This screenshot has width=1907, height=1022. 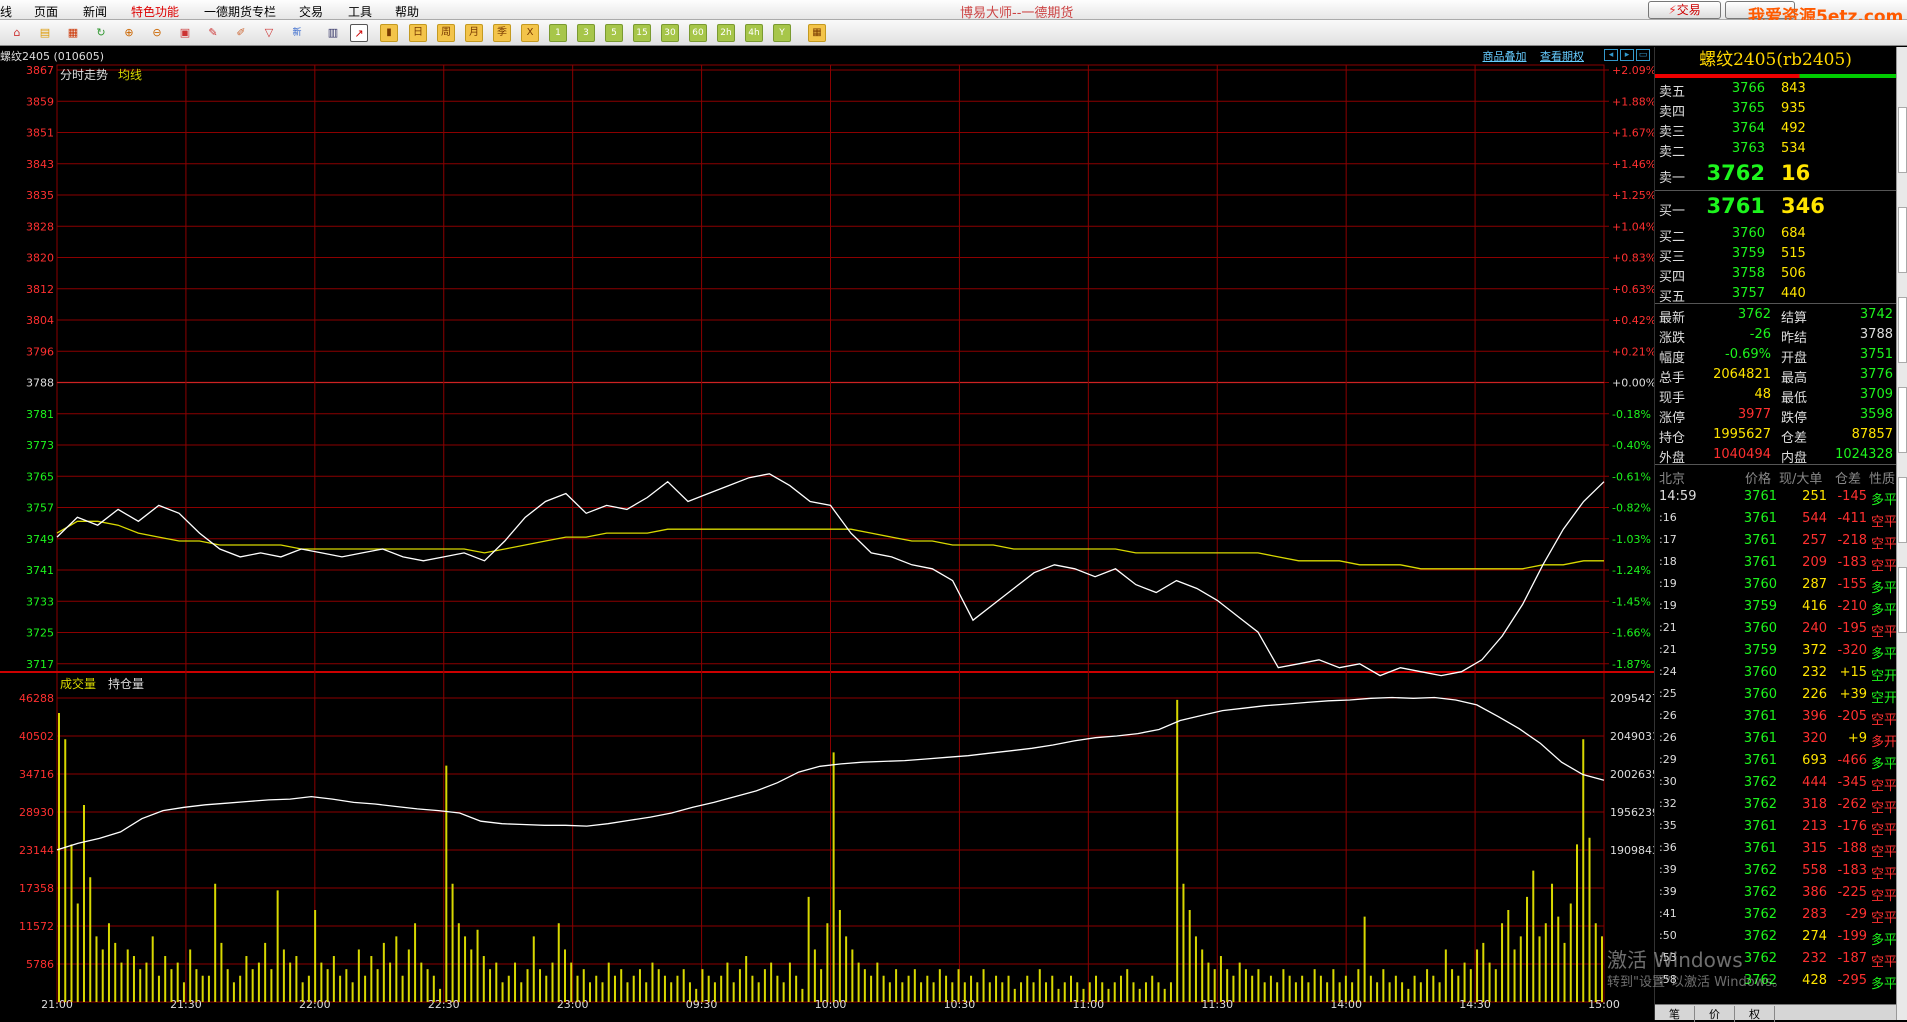 I want to click on volume-tick-label: 46288, so click(x=36, y=698).